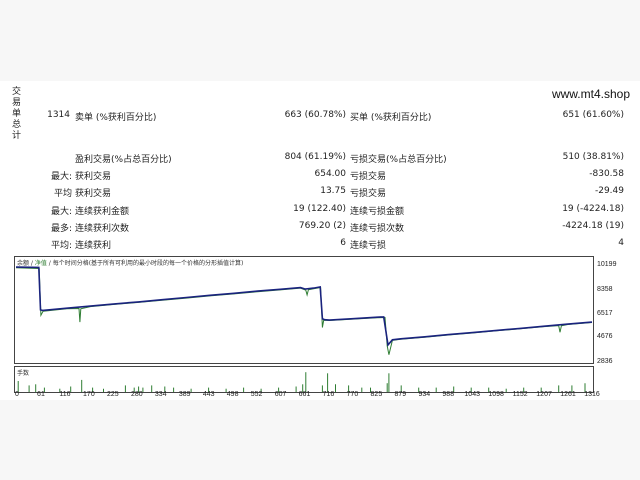  What do you see at coordinates (280, 394) in the screenshot?
I see `x-tick-label: 607` at bounding box center [280, 394].